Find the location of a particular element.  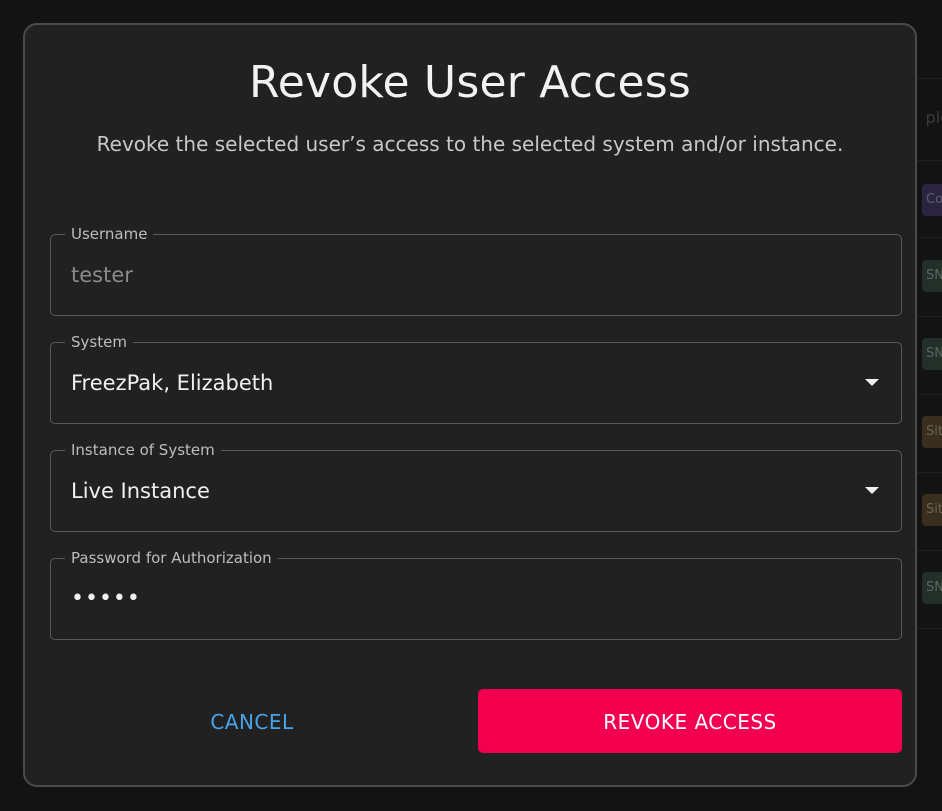

password-label: Password for Authorization is located at coordinates (171, 558).